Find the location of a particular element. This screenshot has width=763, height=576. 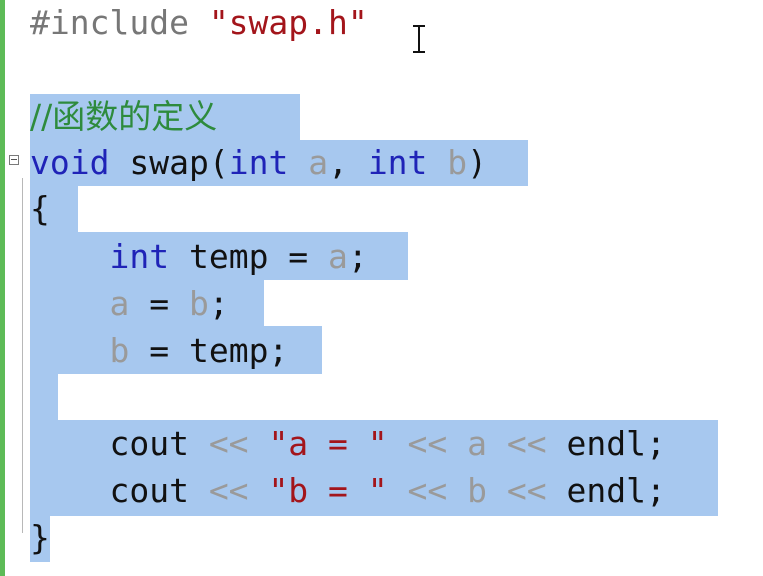

code-line-assign-a: a = b; is located at coordinates (129, 304).